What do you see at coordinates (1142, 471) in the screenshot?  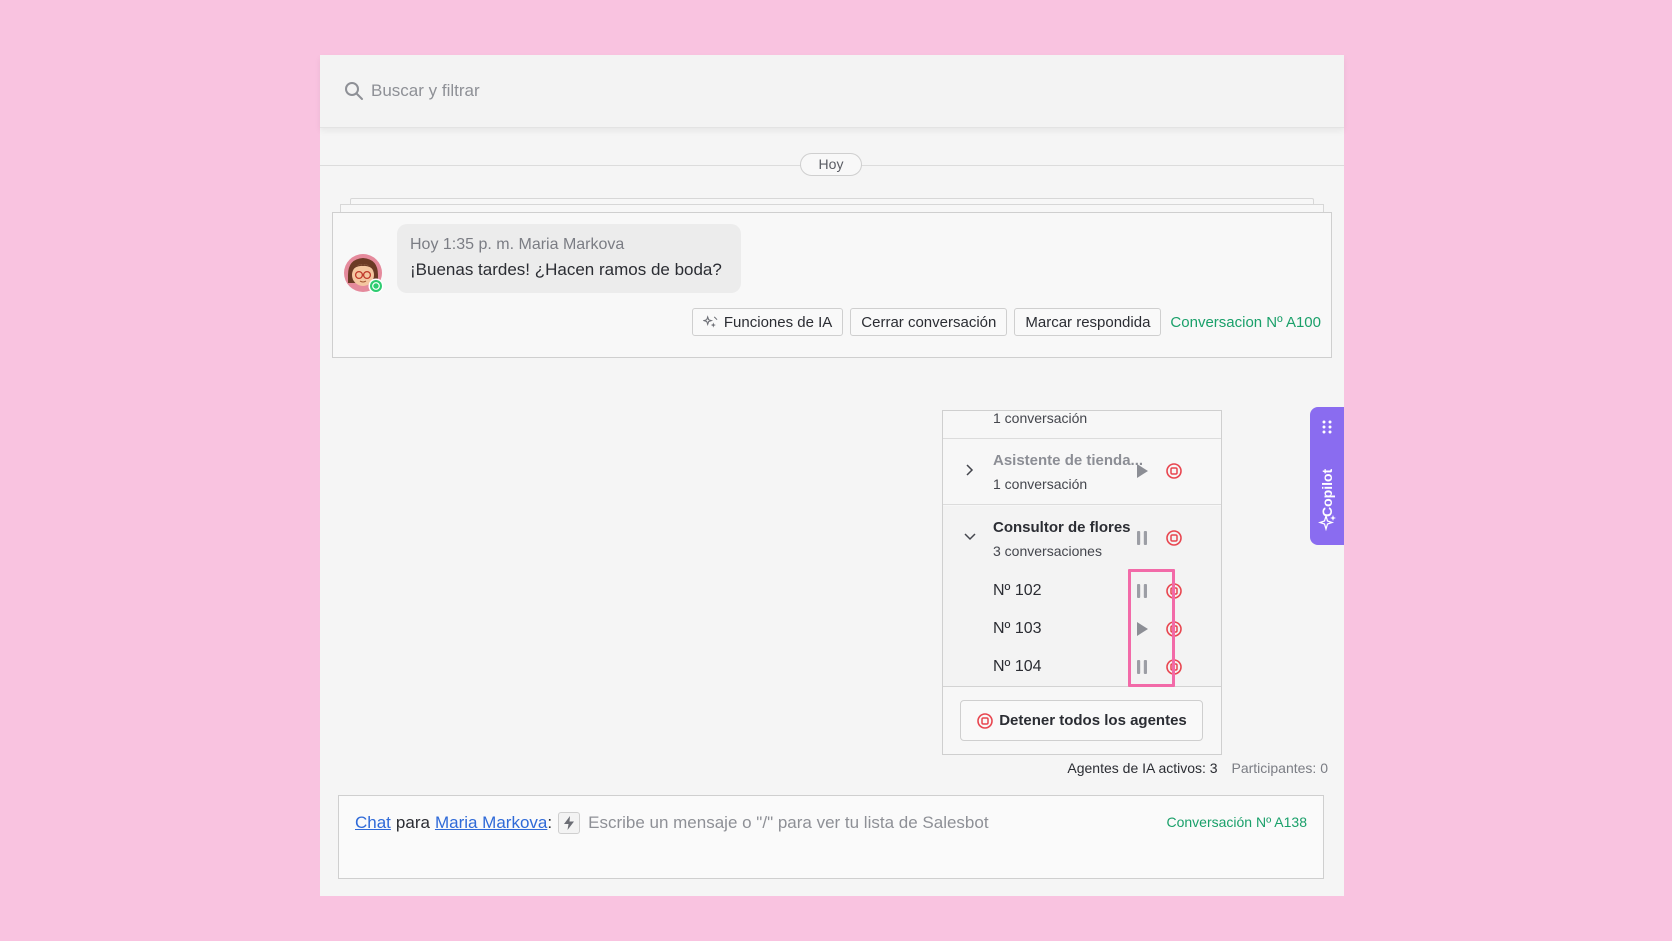 I see `play-icon` at bounding box center [1142, 471].